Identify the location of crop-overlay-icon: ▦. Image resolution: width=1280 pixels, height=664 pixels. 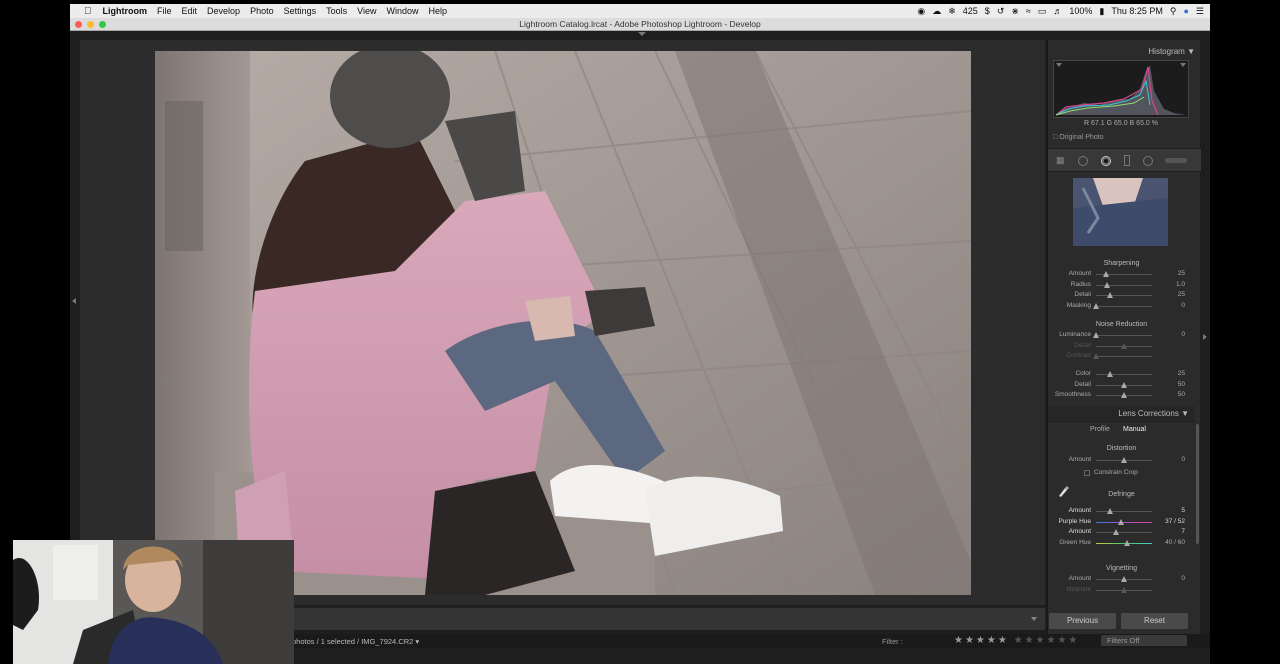
(1060, 160).